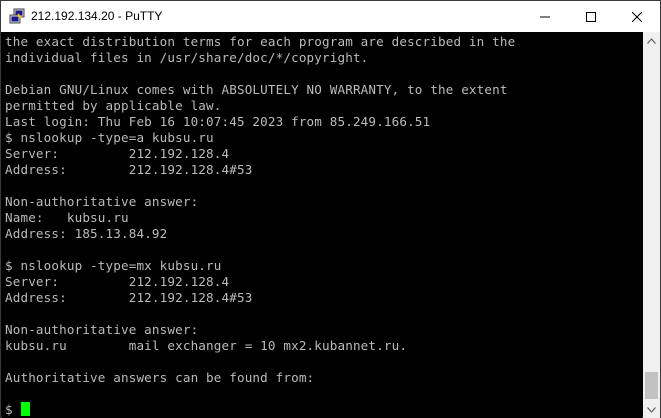 Image resolution: width=661 pixels, height=418 pixels. What do you see at coordinates (109, 137) in the screenshot?
I see `terminal-line: $ nslookup -type=a kubsu.ru` at bounding box center [109, 137].